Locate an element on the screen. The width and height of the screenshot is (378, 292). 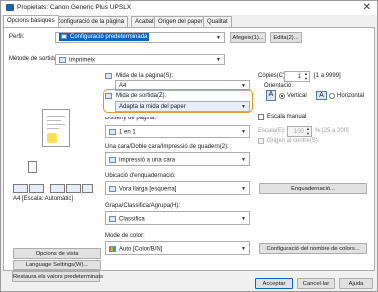
colour-icon is located at coordinates (112, 249).